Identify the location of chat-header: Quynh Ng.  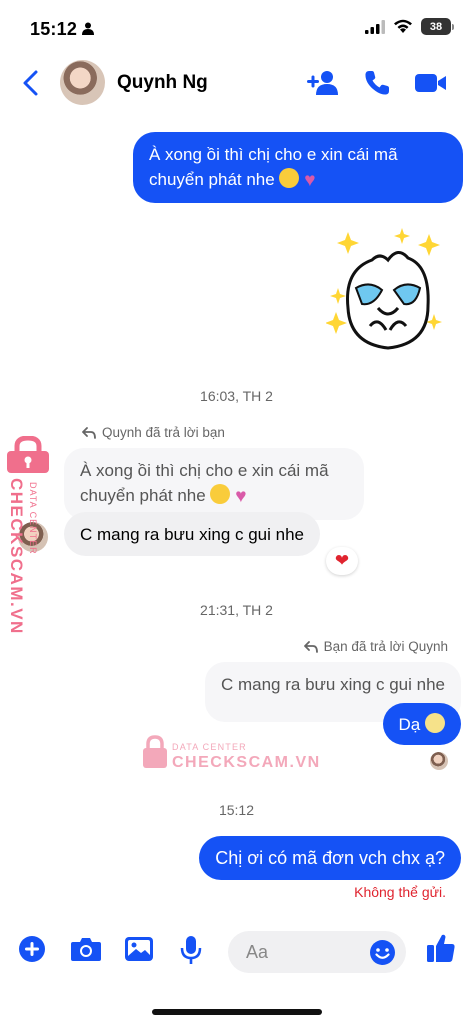
(236, 84).